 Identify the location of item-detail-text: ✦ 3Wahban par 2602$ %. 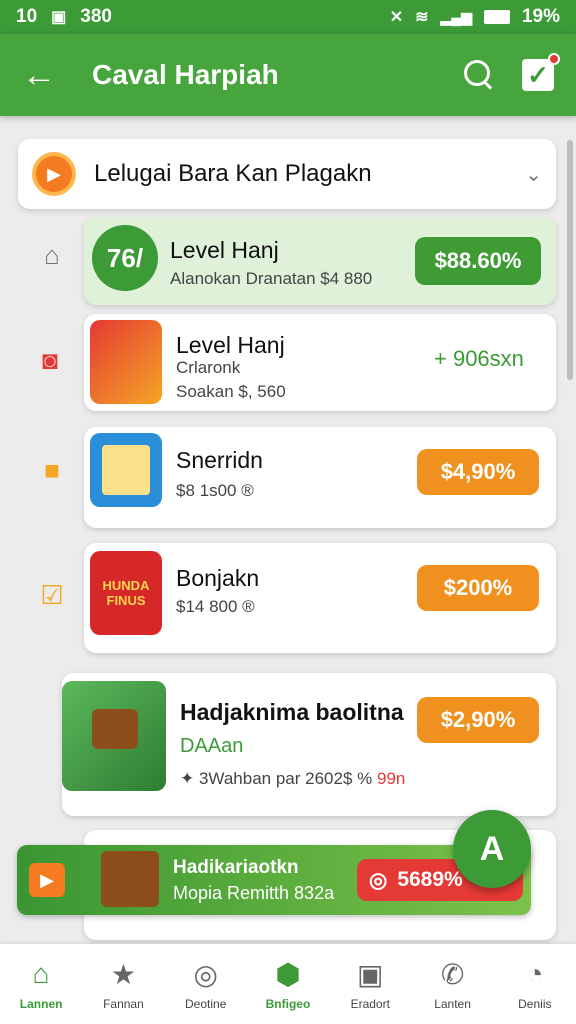
(276, 778).